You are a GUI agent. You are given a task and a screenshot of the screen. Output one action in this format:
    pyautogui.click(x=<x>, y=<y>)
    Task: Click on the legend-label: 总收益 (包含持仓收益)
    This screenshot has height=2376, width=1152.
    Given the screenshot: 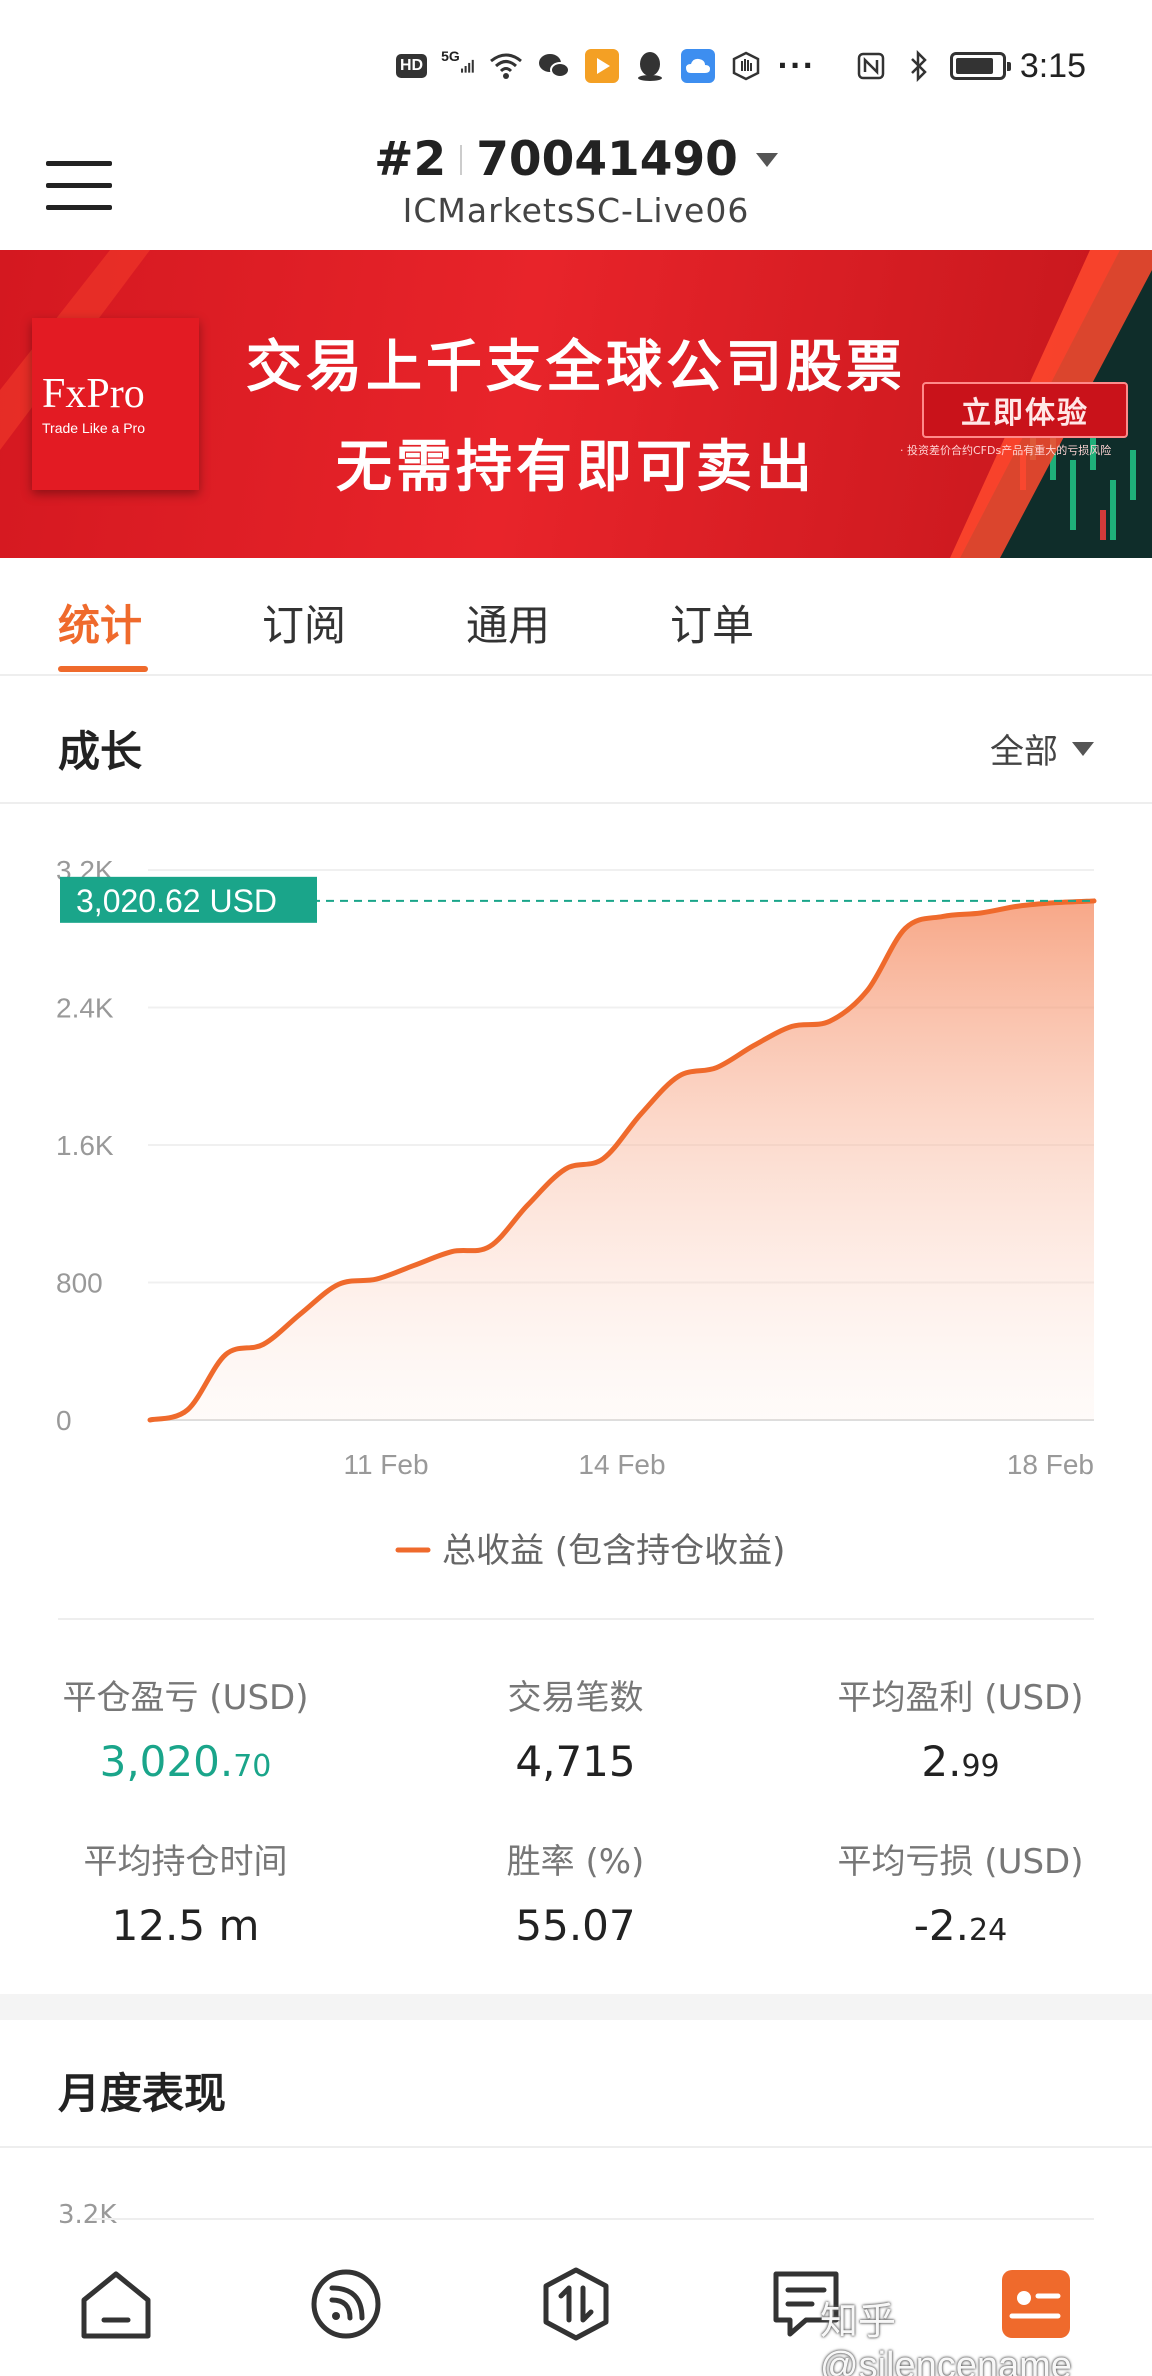 What is the action you would take?
    pyautogui.click(x=613, y=1551)
    